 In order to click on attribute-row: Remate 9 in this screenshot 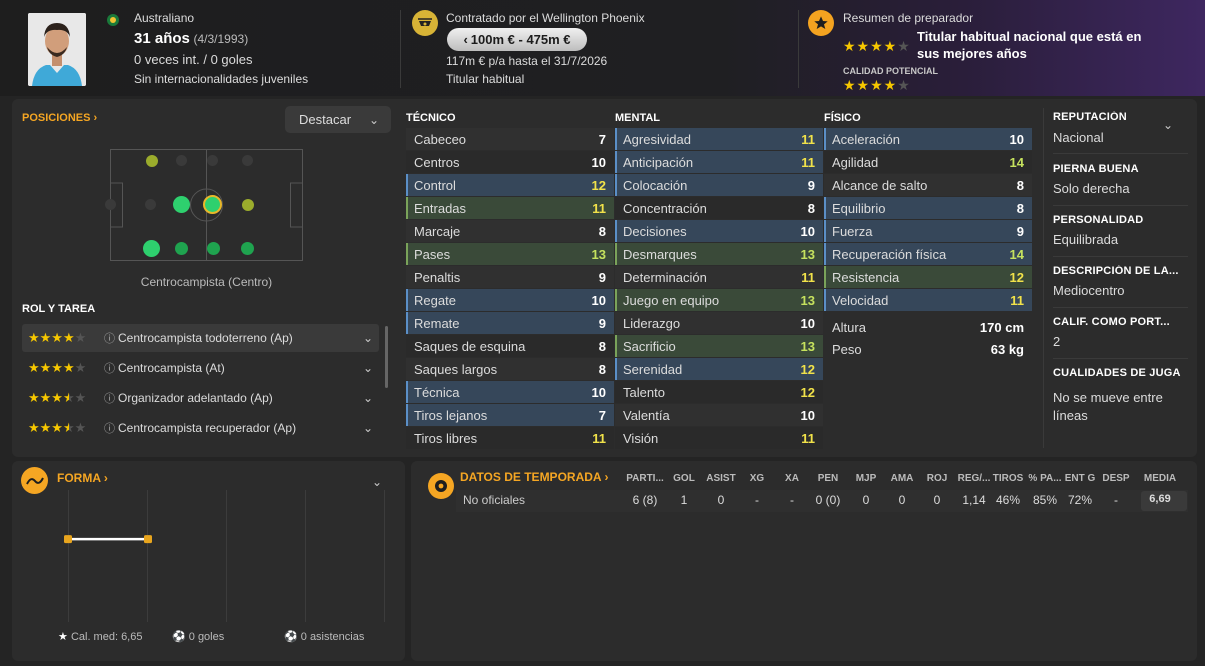, I will do `click(510, 323)`.